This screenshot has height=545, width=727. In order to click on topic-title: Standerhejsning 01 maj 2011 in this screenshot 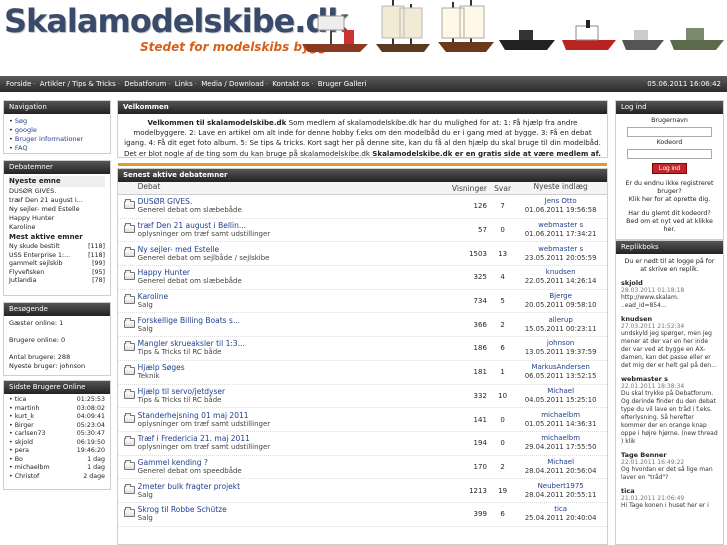, I will do `click(294, 415)`.